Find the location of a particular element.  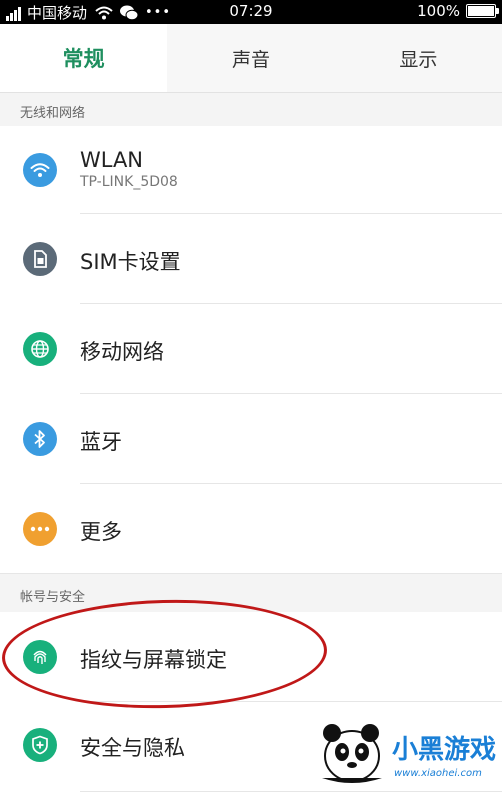

watermark-logo-text: 小黑游戏 is located at coordinates (444, 750).